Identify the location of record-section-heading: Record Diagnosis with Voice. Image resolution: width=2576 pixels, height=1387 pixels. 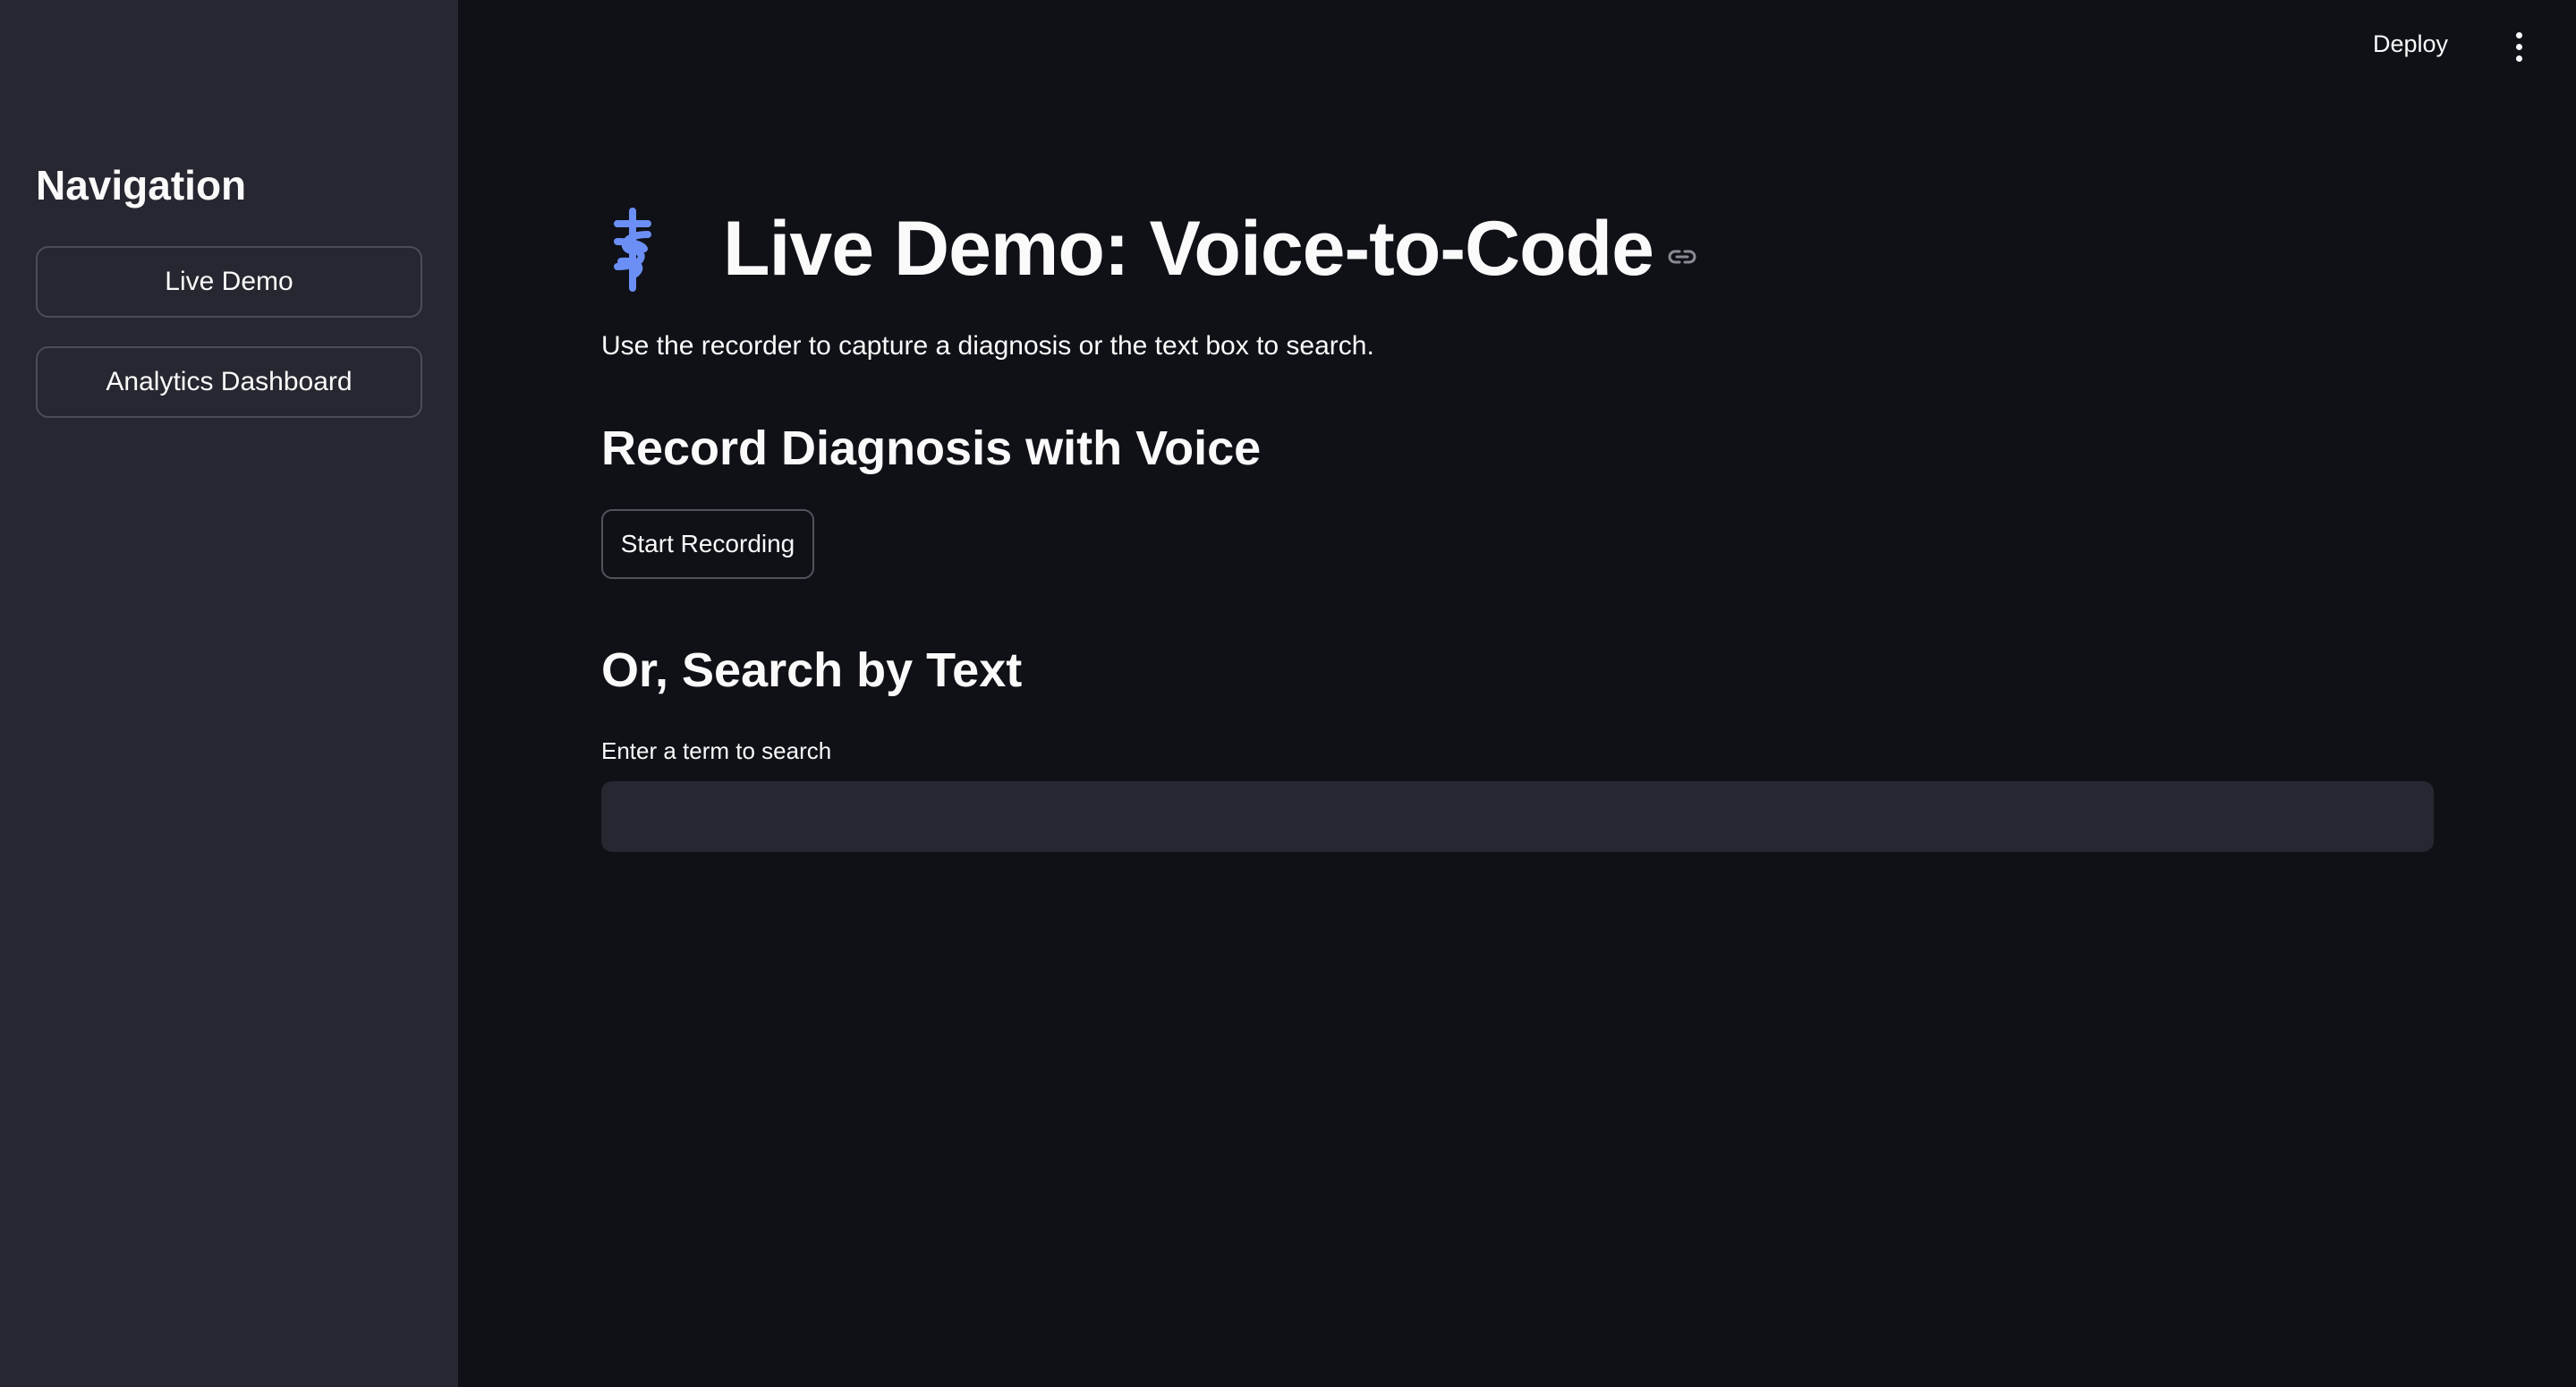
(931, 448).